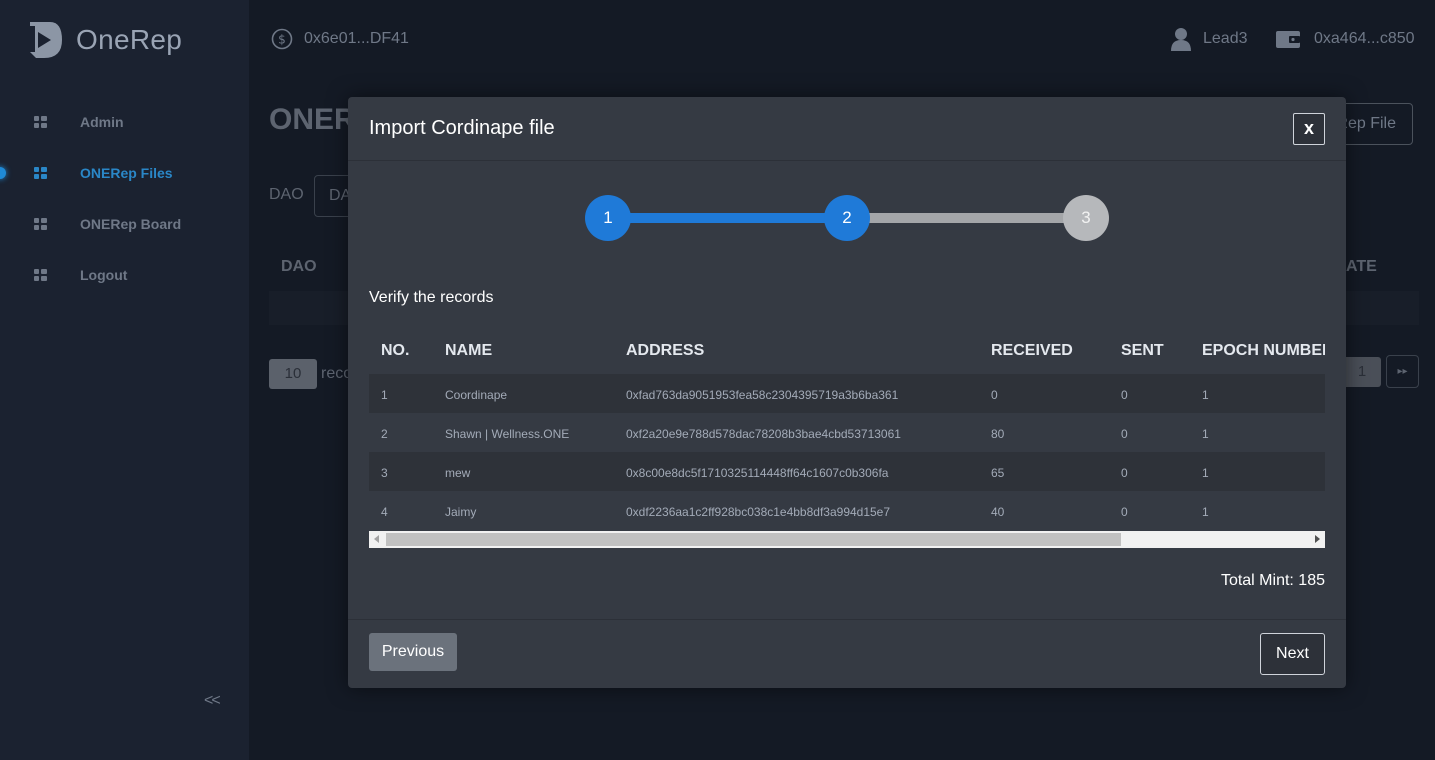 The height and width of the screenshot is (760, 1435). I want to click on contract-address: $ 0x6e01...DF41, so click(340, 39).